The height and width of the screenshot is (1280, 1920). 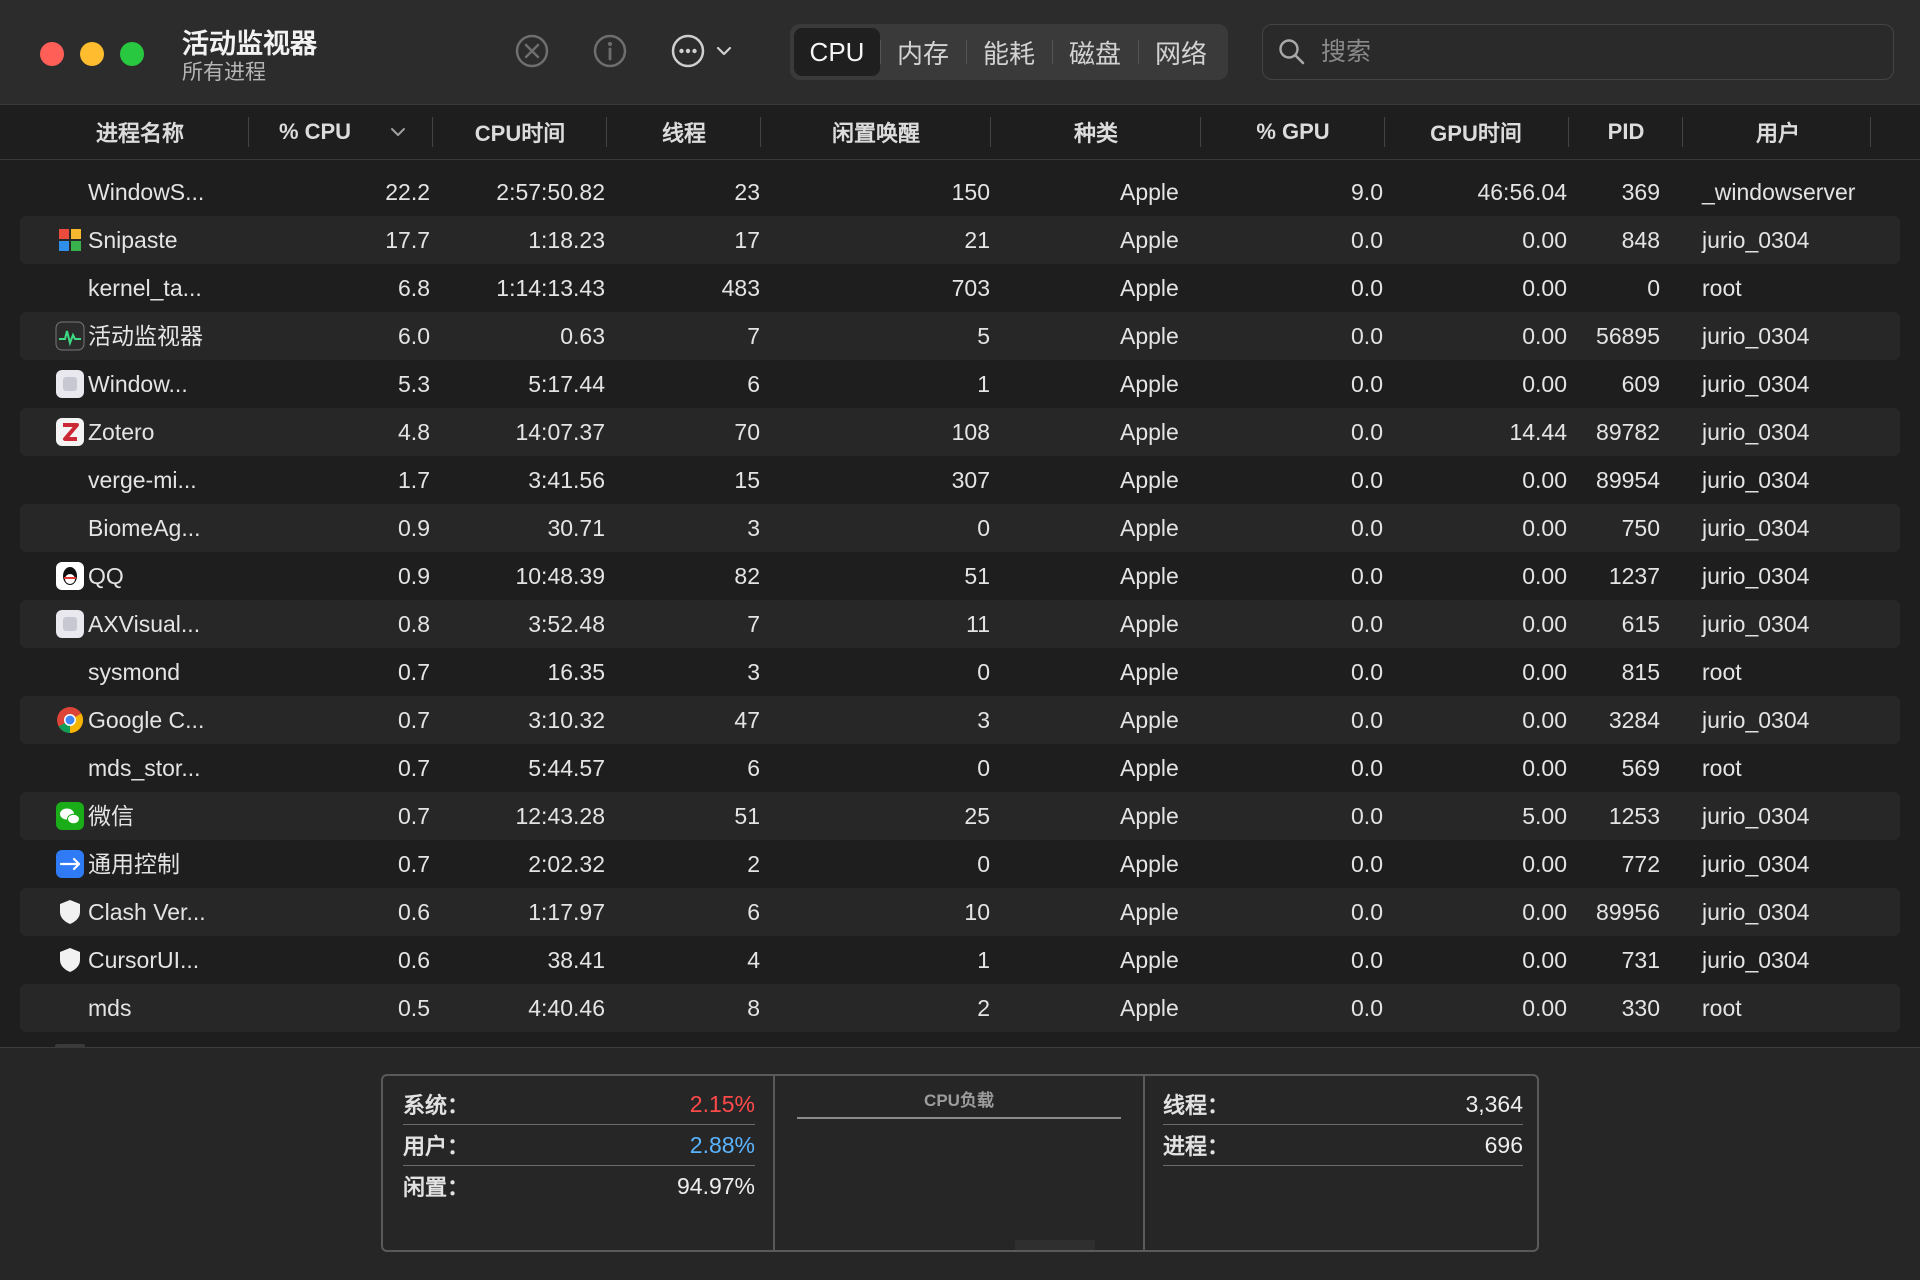 What do you see at coordinates (688, 51) in the screenshot?
I see `ellipsis-circle-icon` at bounding box center [688, 51].